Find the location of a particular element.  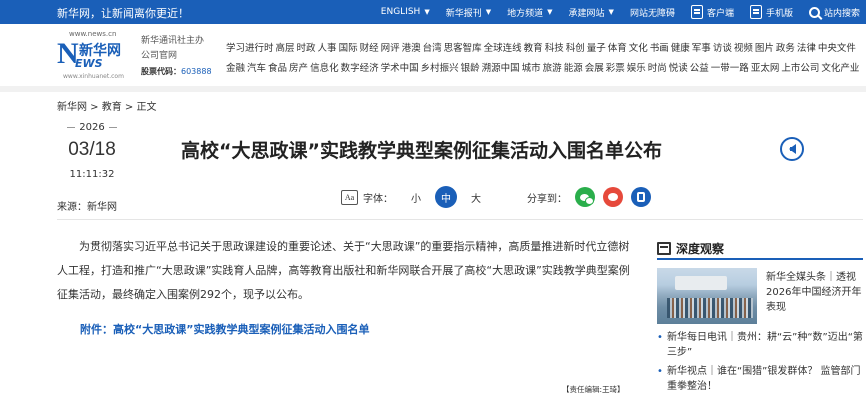

channel-link: 汽车 is located at coordinates (256, 68).